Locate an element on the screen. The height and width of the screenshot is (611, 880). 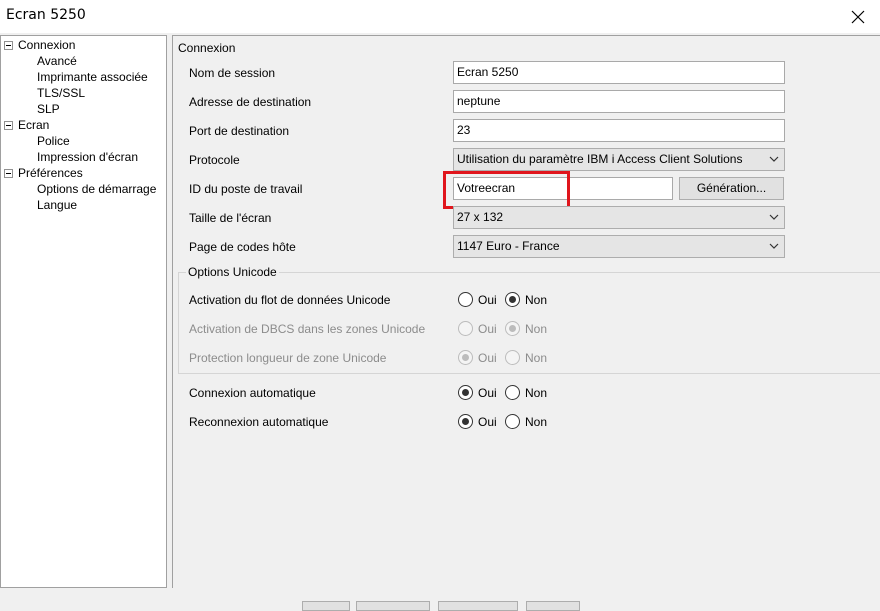
unicode-dataflow-yes-radio is located at coordinates (465, 299).